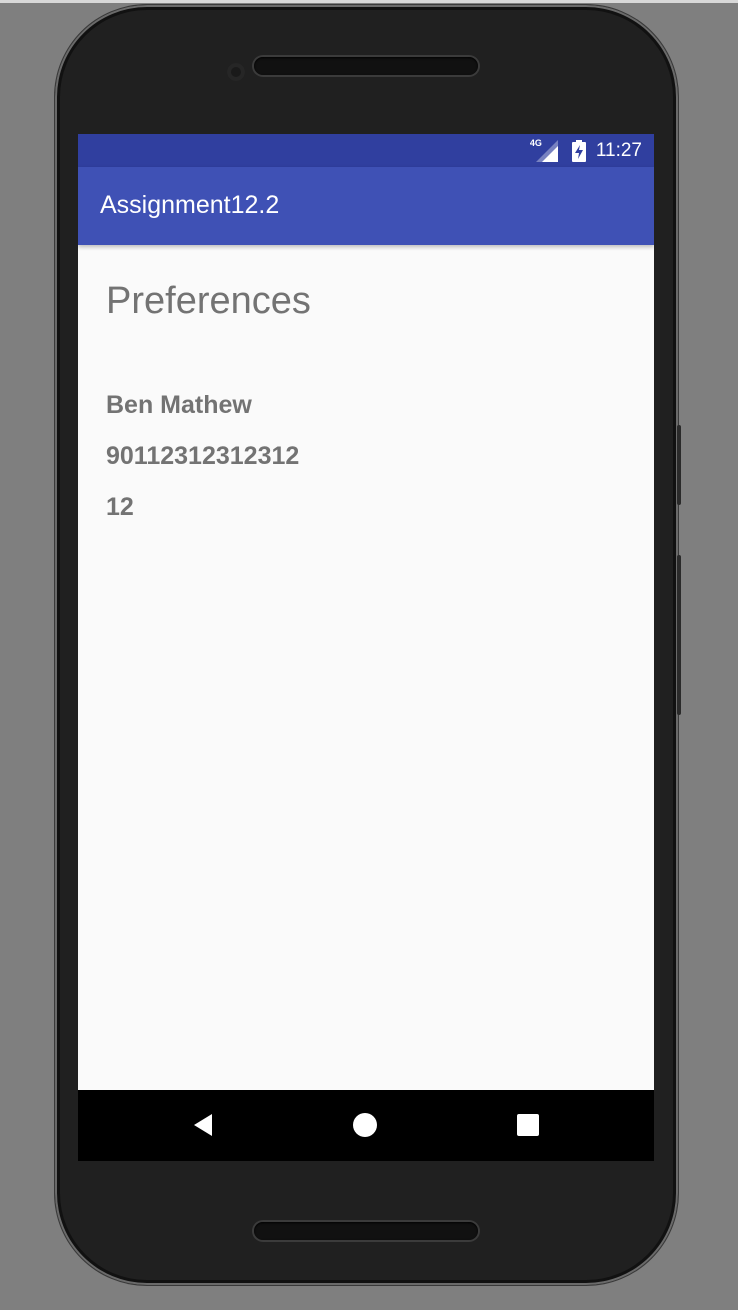 Image resolution: width=738 pixels, height=1310 pixels. Describe the element at coordinates (679, 465) in the screenshot. I see `power-button` at that location.